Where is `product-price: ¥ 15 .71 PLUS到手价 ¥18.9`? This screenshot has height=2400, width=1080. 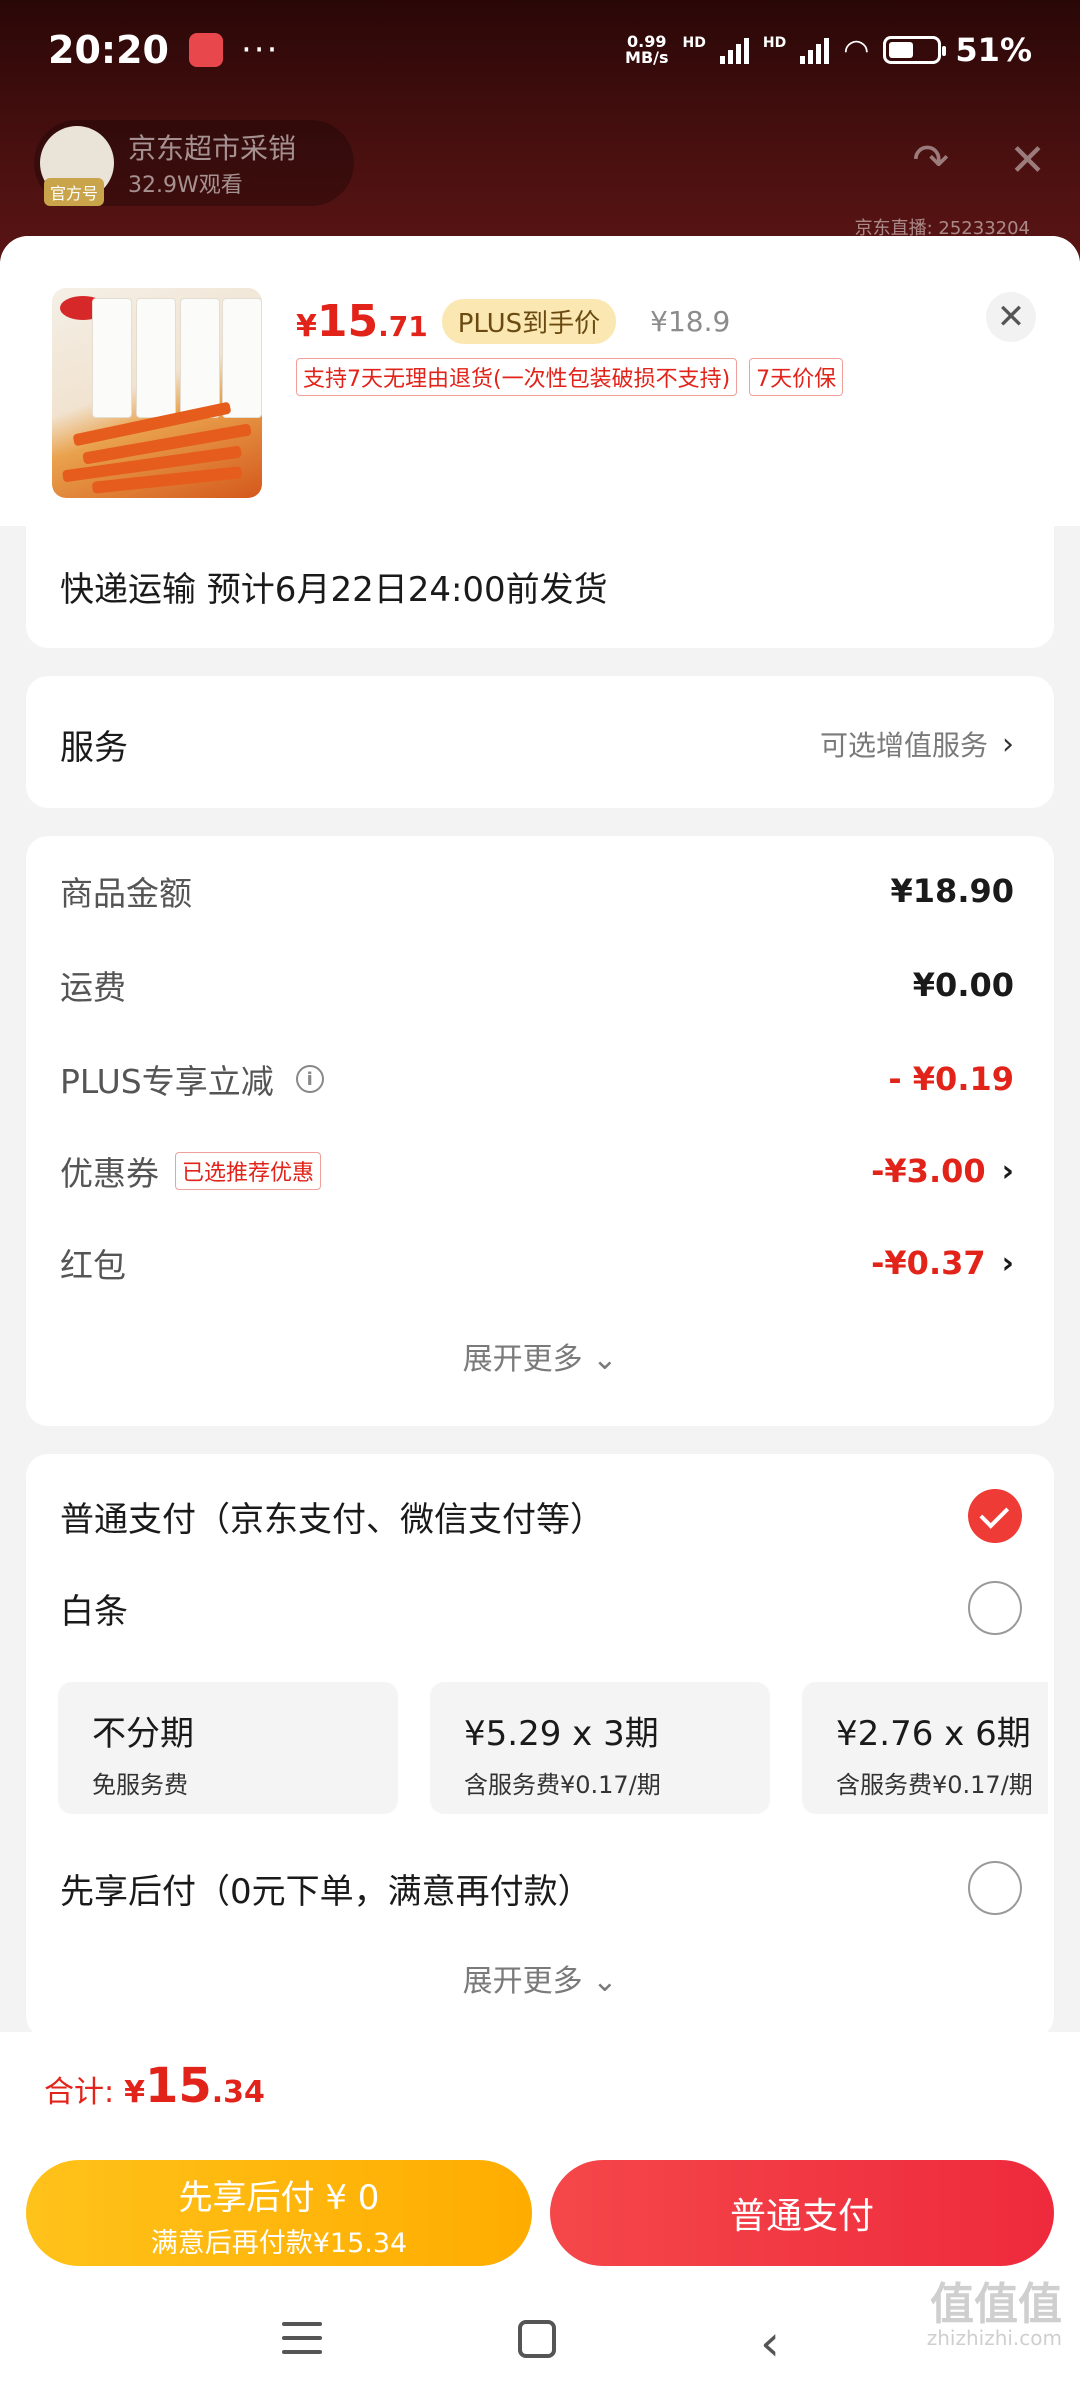 product-price: ¥ 15 .71 PLUS到手价 ¥18.9 is located at coordinates (513, 321).